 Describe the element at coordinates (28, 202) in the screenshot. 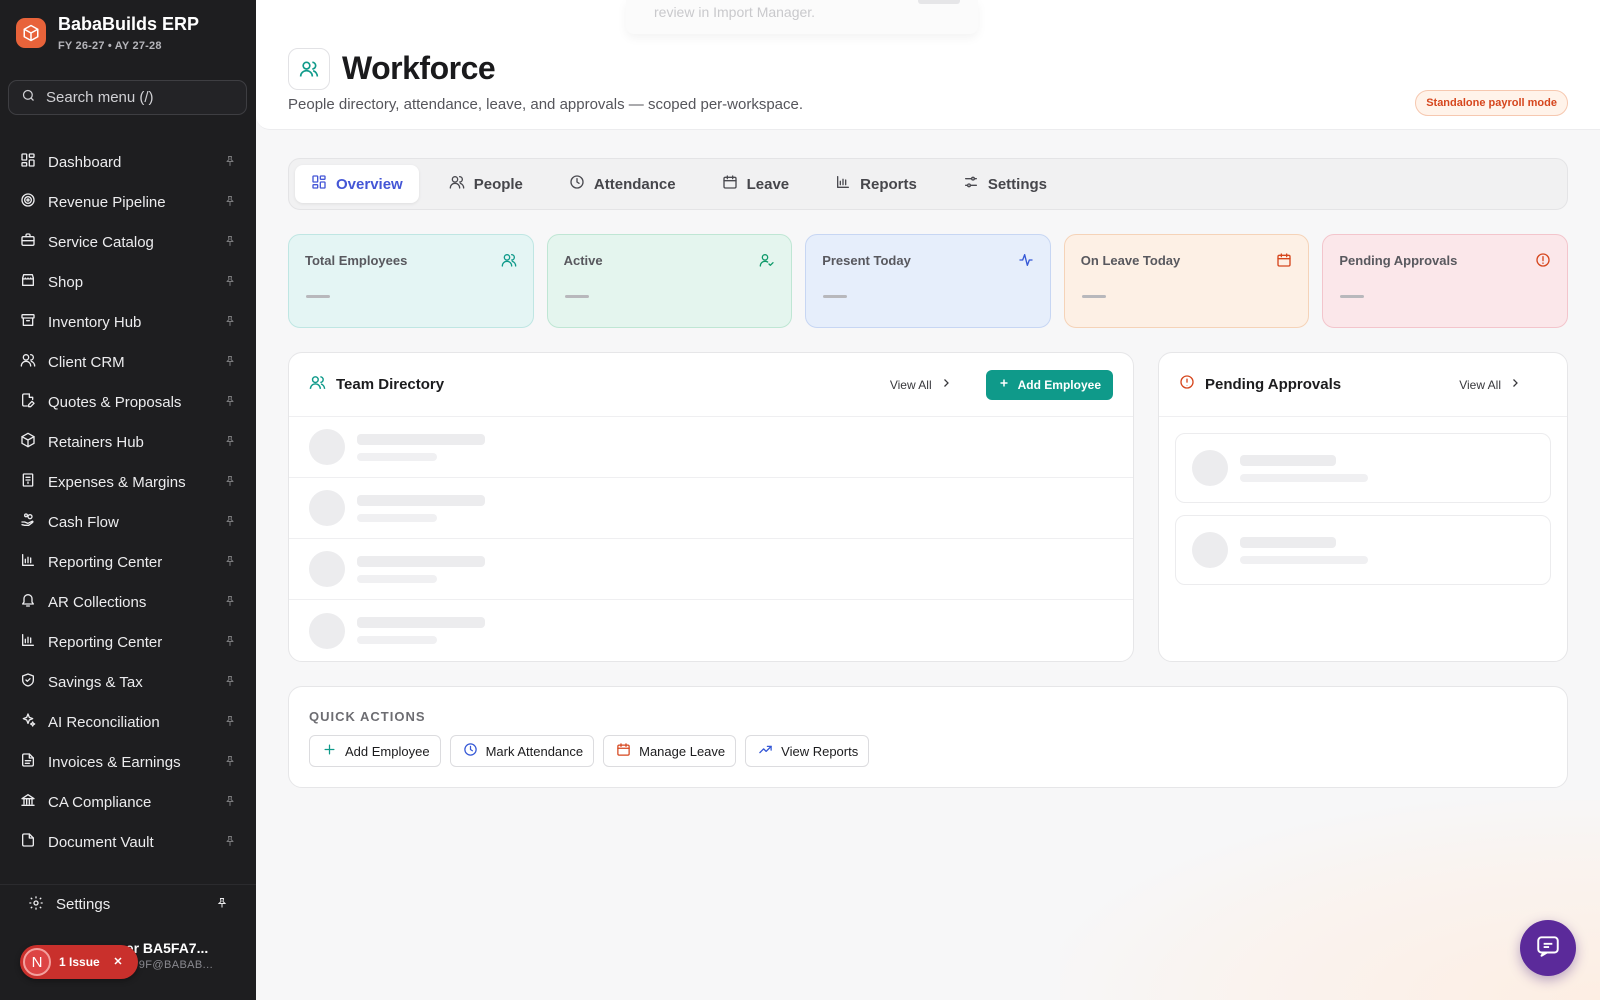

I see `target-icon` at that location.